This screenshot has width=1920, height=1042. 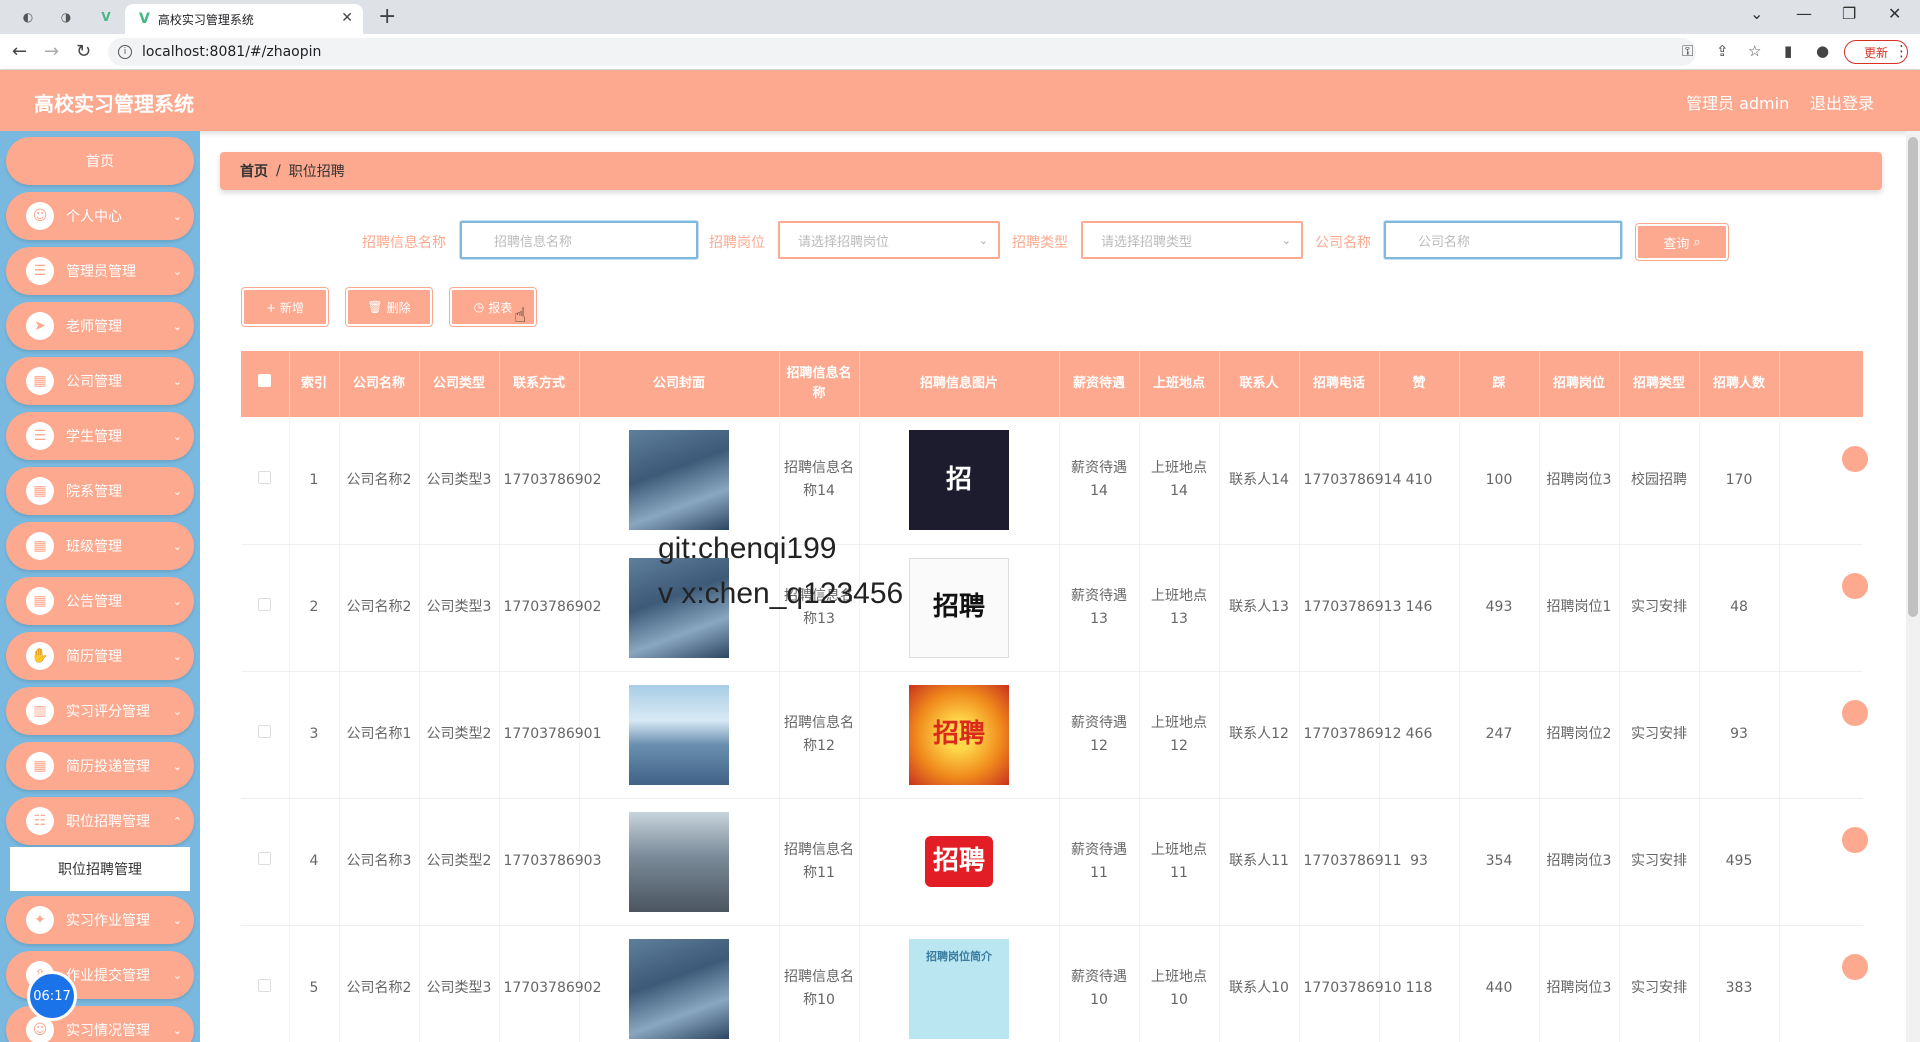 I want to click on cell-salary: 薪资待遇13, so click(x=1099, y=608).